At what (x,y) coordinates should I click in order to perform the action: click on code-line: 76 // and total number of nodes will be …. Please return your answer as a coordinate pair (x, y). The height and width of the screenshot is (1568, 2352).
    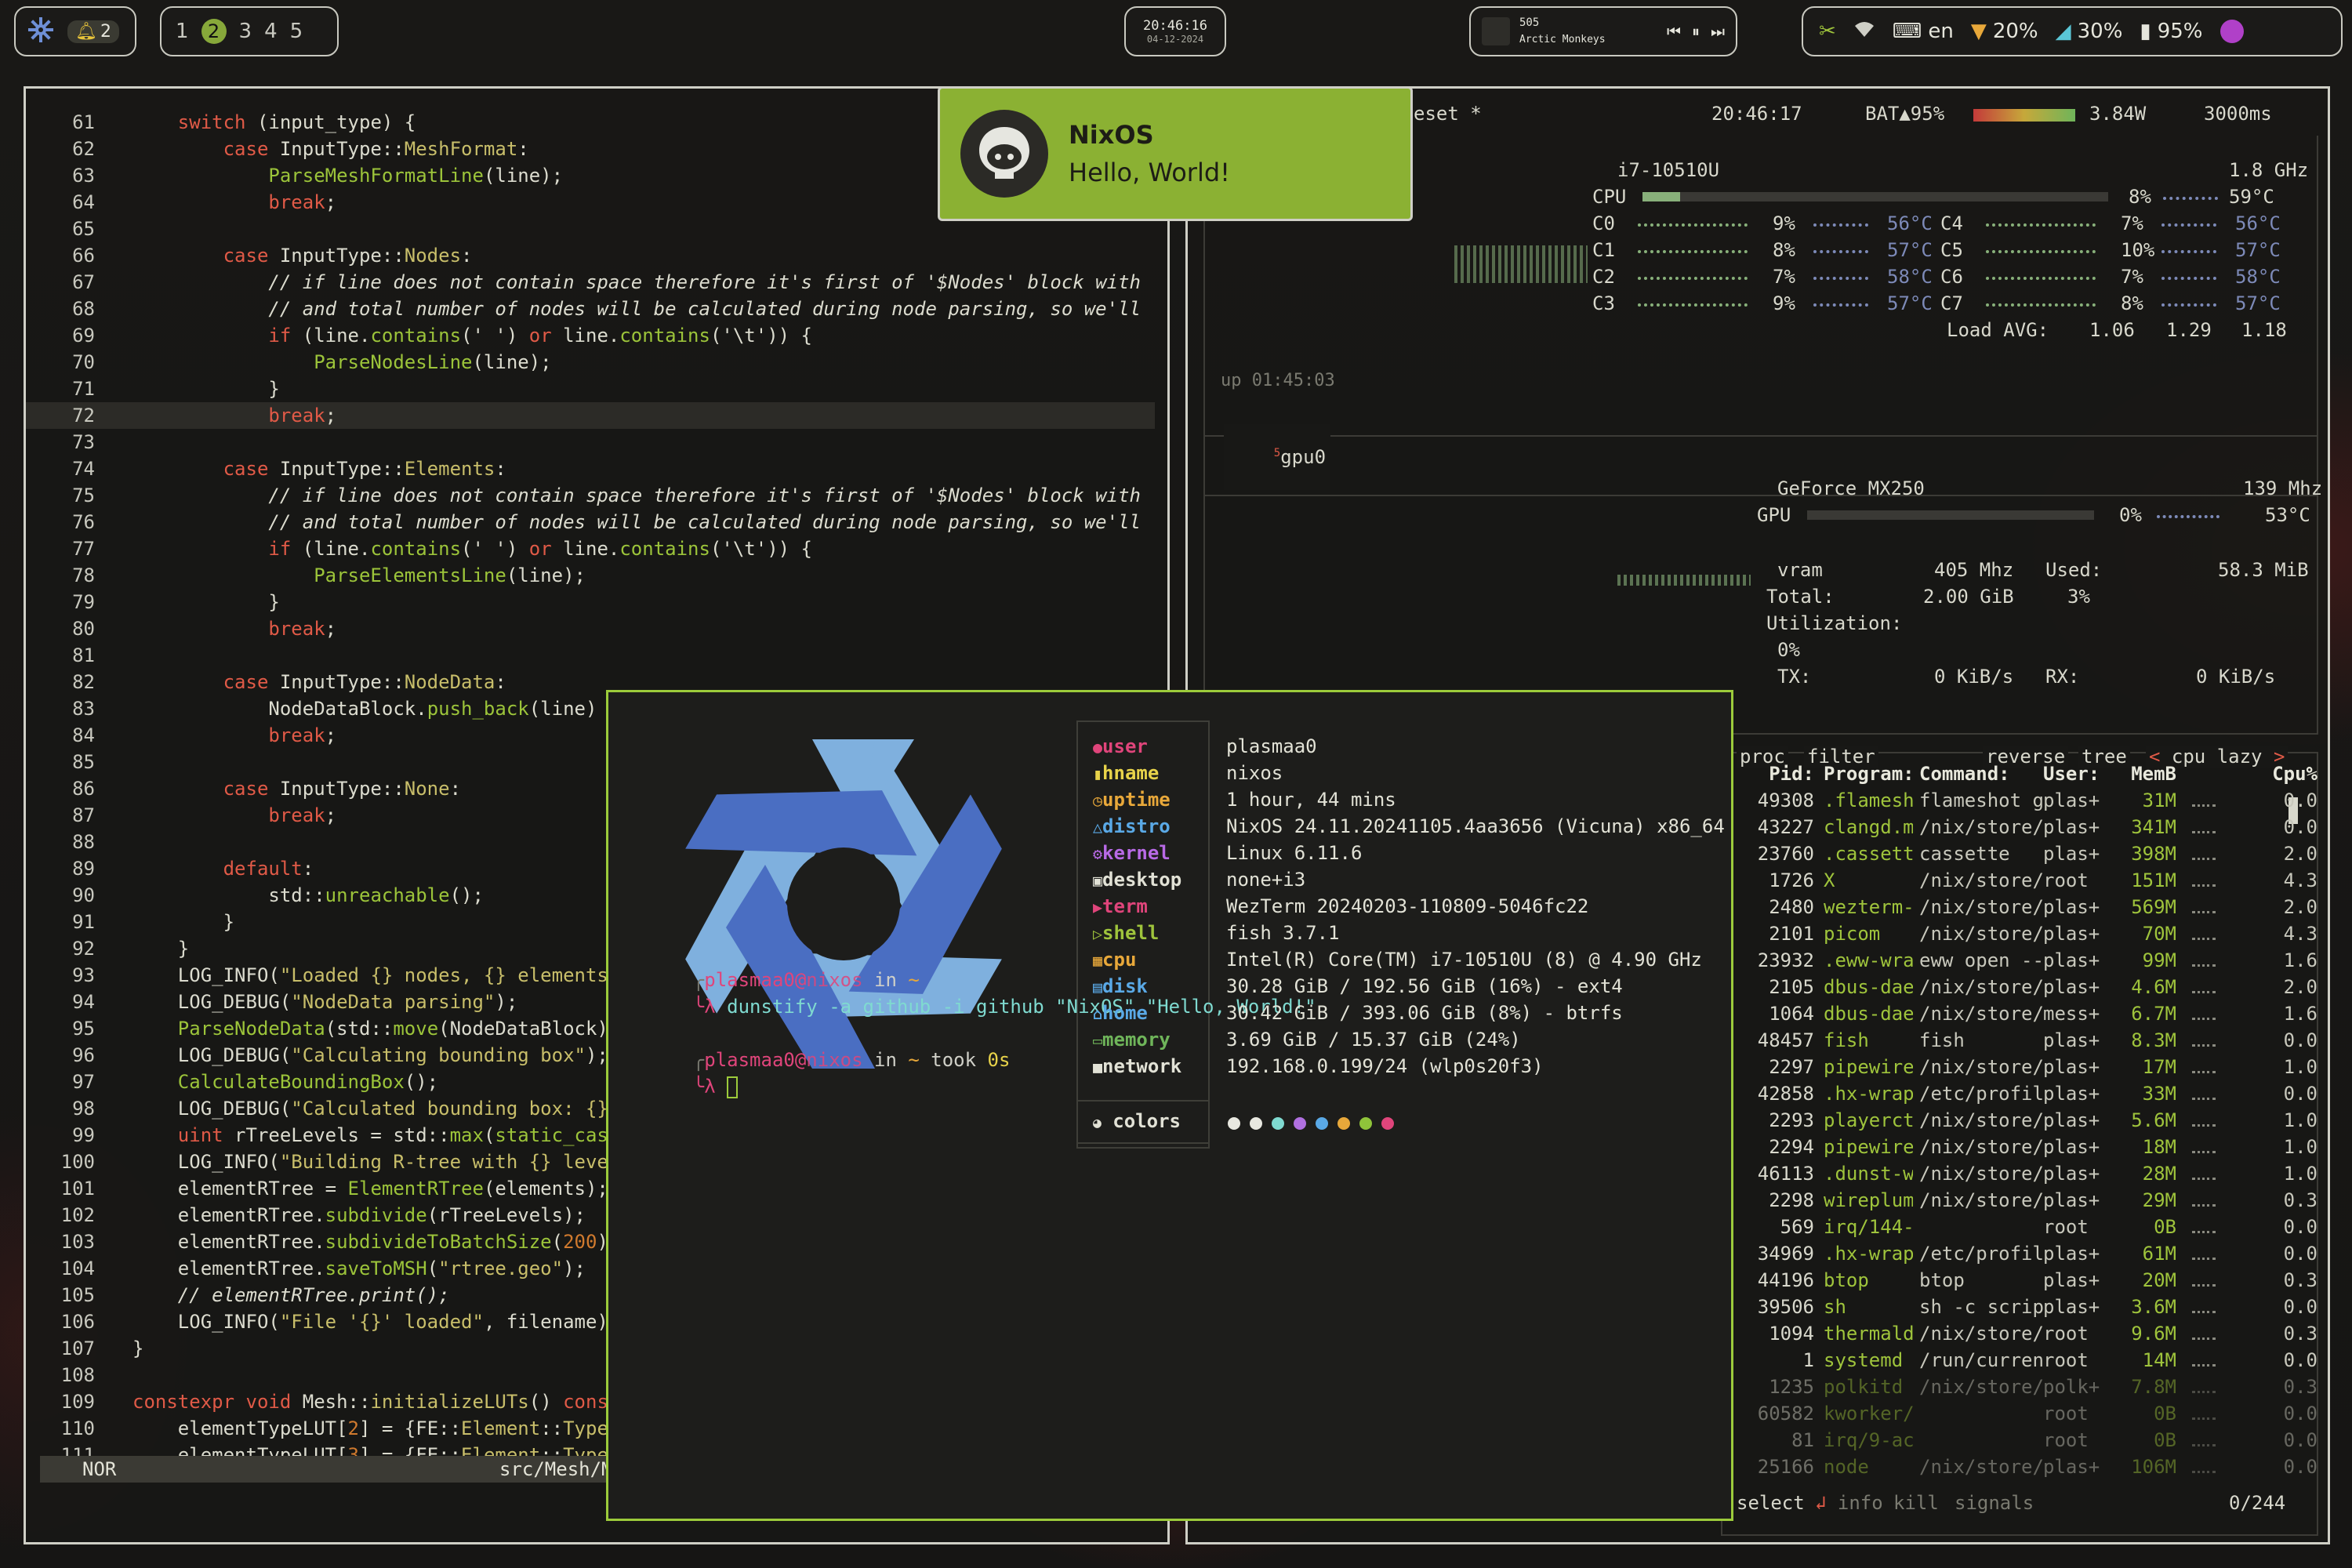
    Looking at the image, I should click on (590, 522).